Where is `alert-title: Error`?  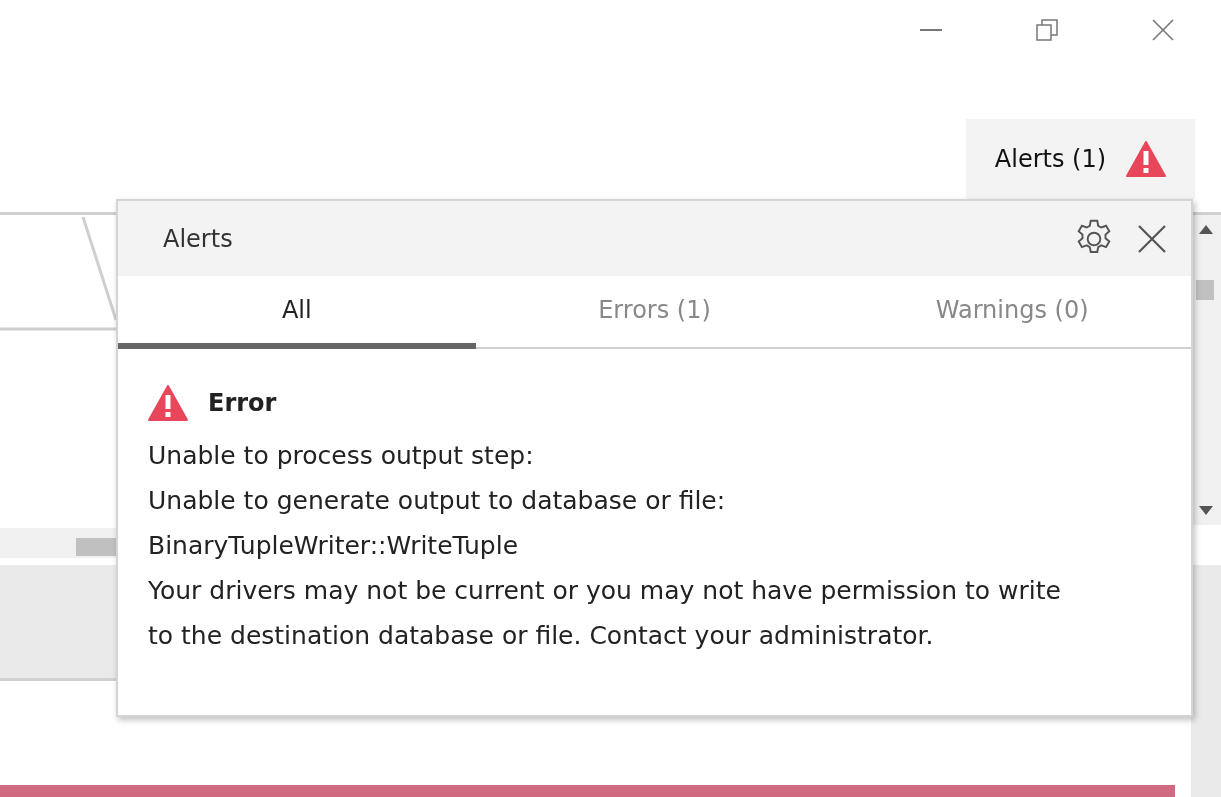 alert-title: Error is located at coordinates (242, 403).